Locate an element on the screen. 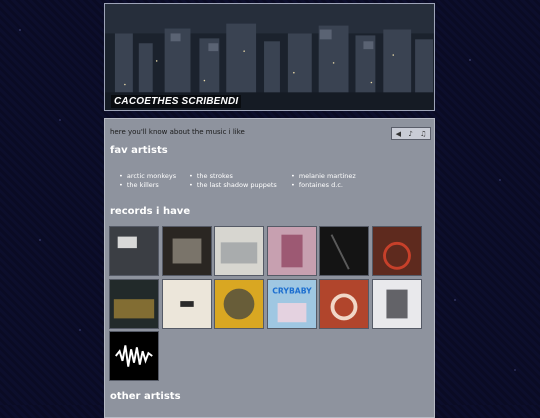 This screenshot has height=418, width=540. album-text: CRYBABY is located at coordinates (292, 290).